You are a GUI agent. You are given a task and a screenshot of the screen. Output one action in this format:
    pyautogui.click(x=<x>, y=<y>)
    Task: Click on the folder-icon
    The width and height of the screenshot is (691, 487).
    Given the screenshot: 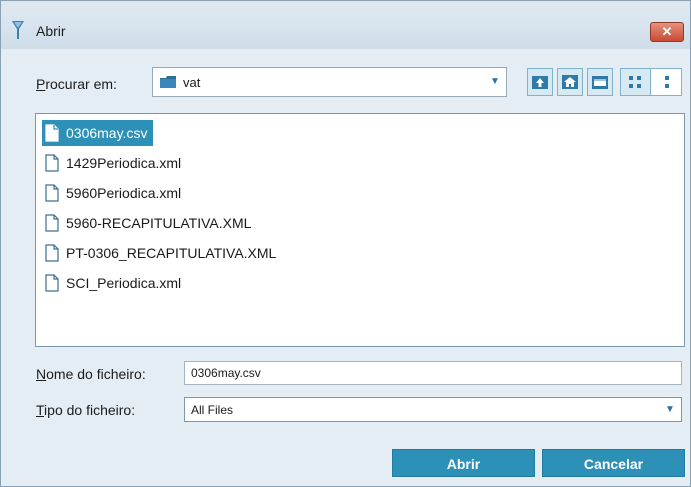 What is the action you would take?
    pyautogui.click(x=168, y=82)
    